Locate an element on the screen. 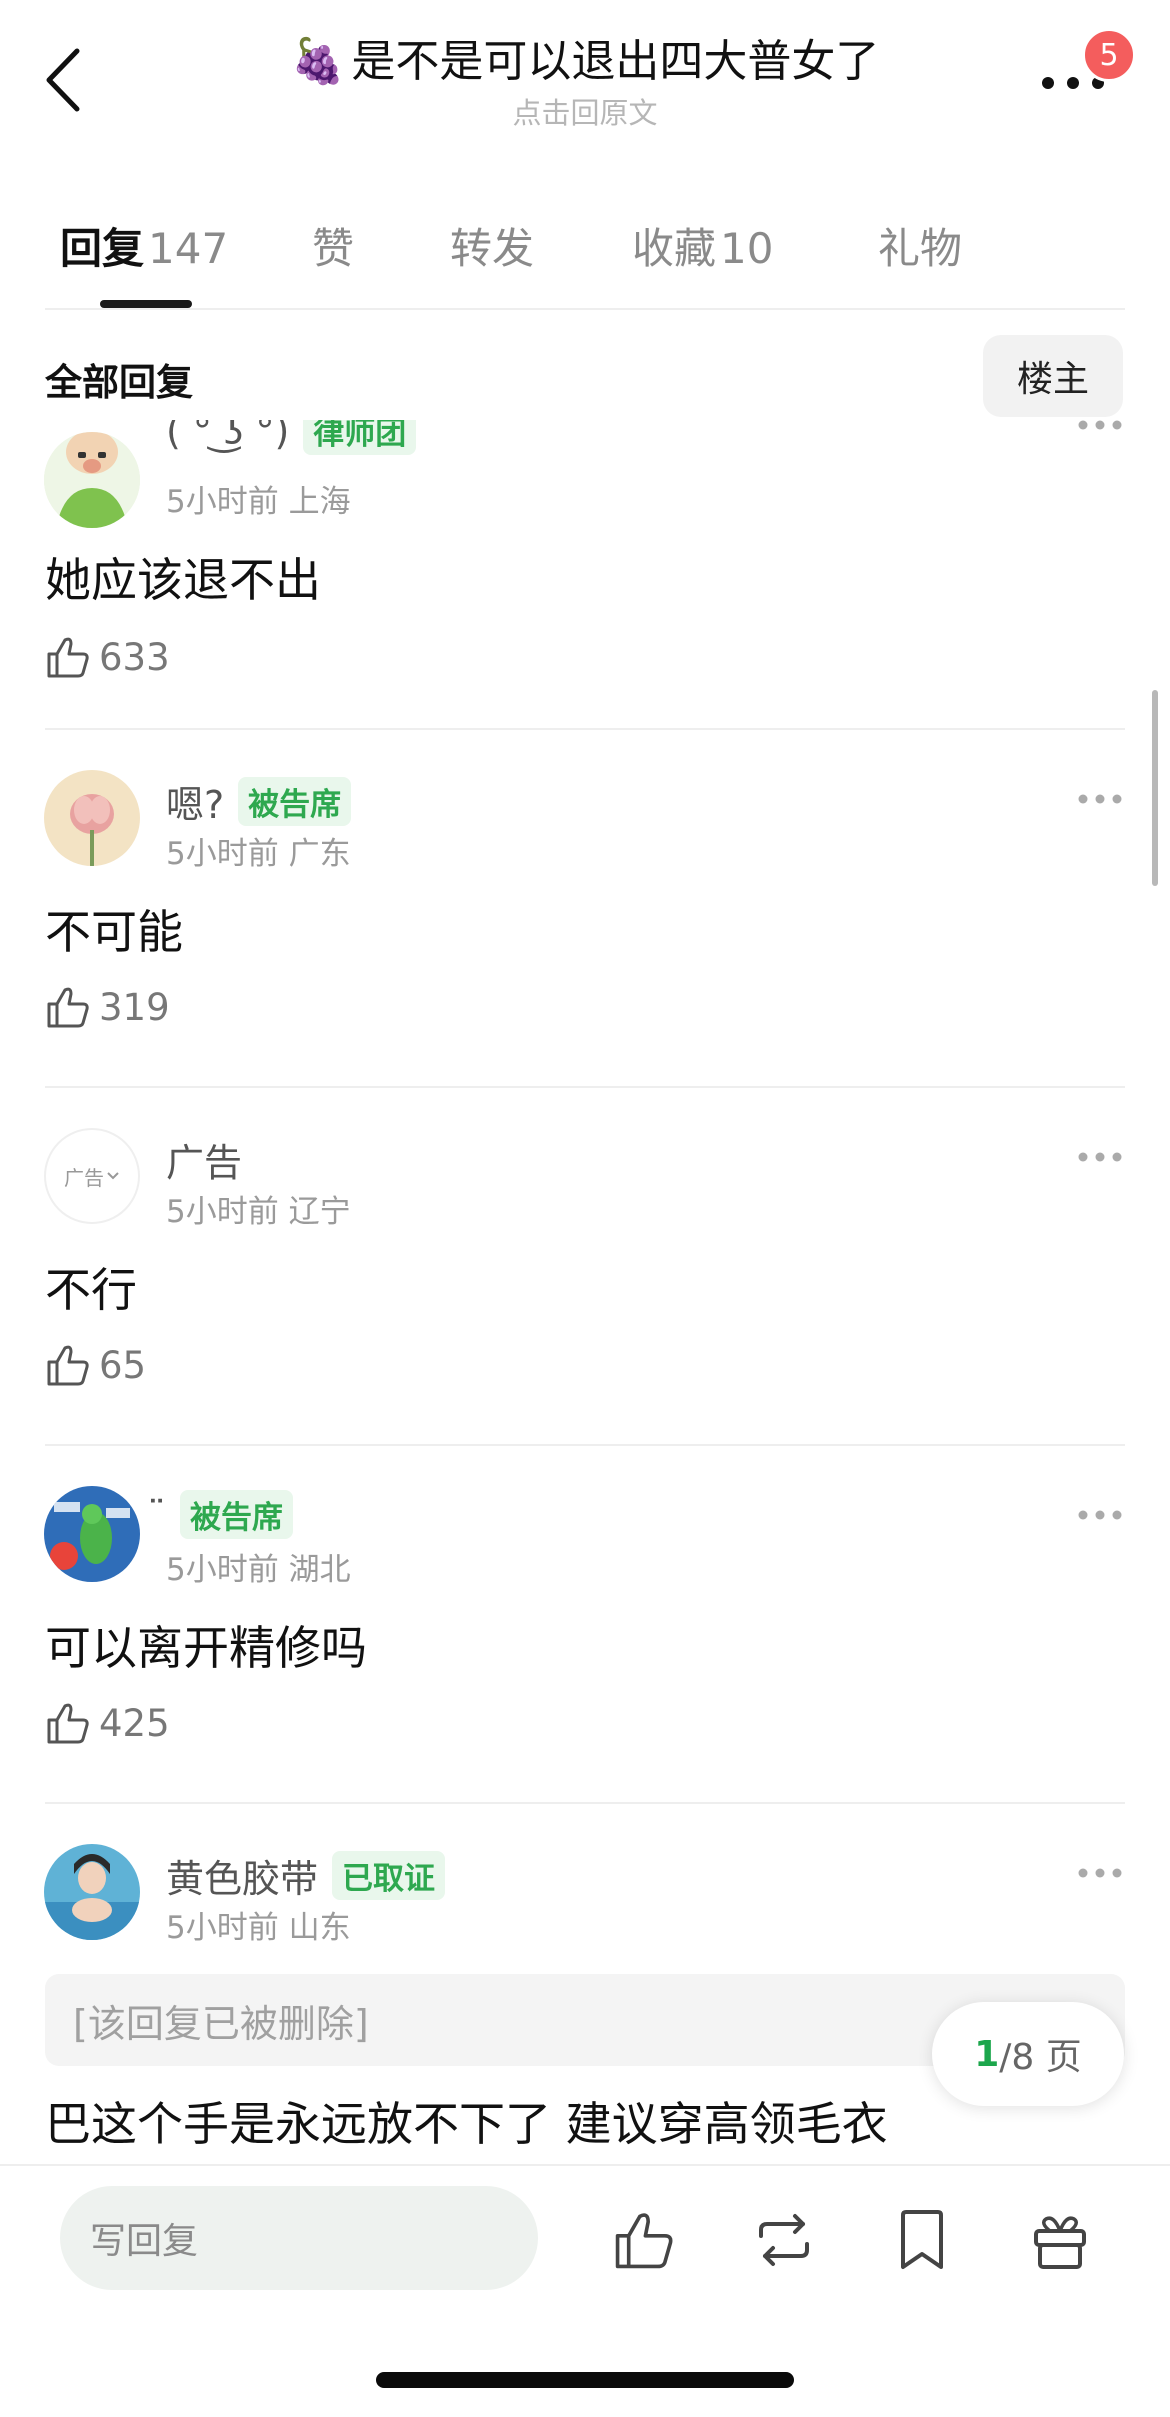 The width and height of the screenshot is (1170, 2417). back-arrow-icon is located at coordinates (63, 80).